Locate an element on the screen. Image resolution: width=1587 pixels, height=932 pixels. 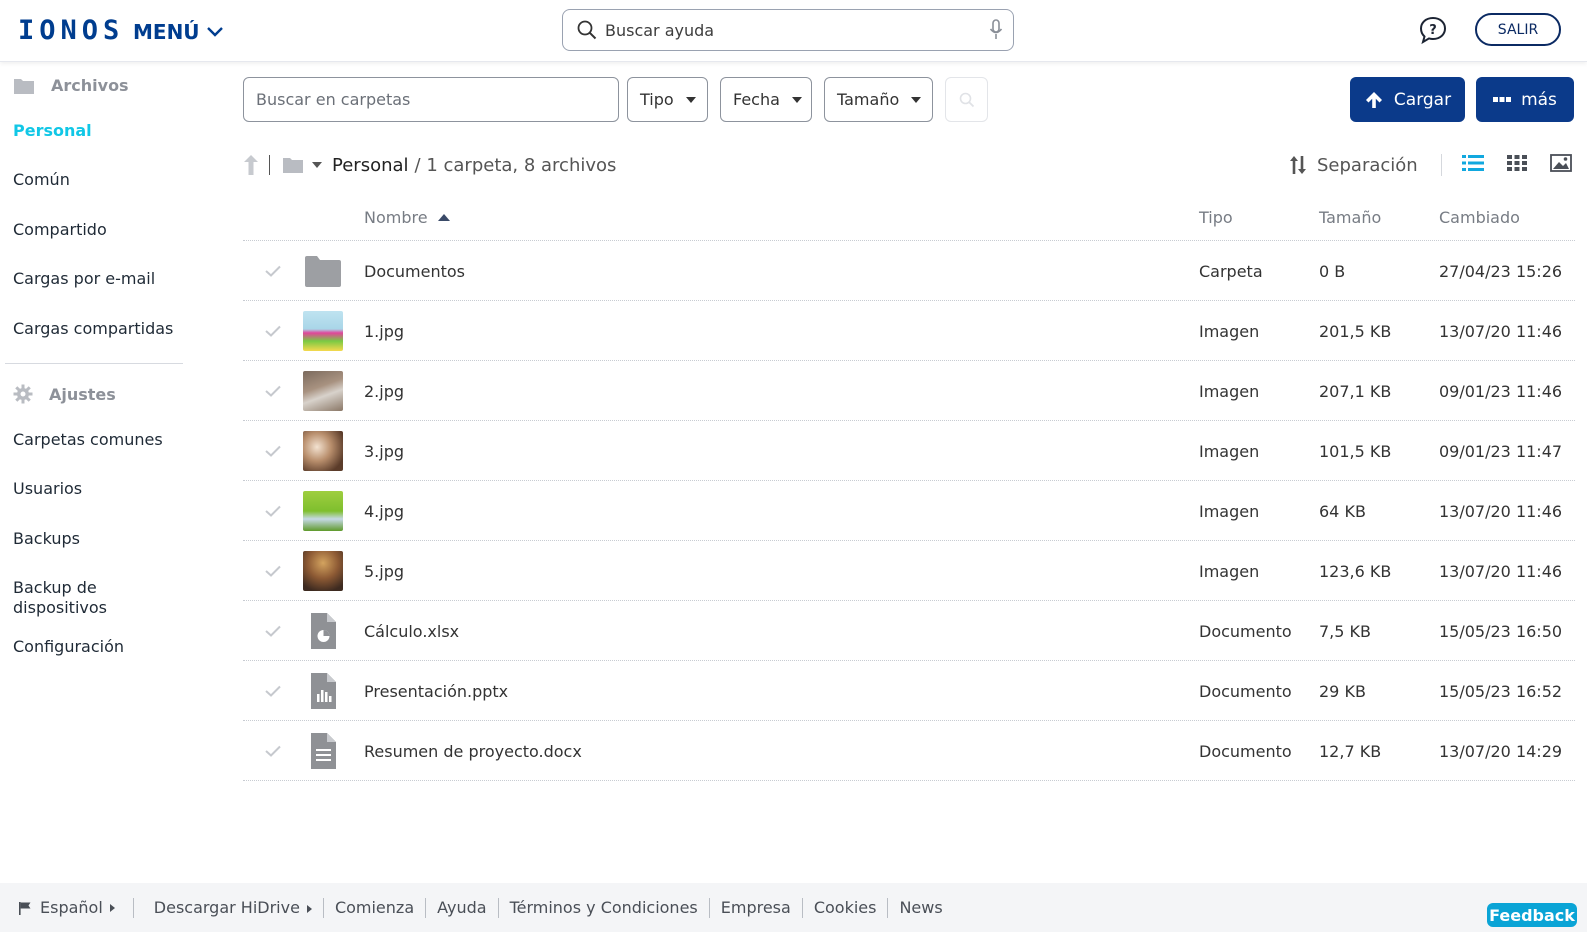
filter-date-dropdown: Fecha is located at coordinates (766, 99).